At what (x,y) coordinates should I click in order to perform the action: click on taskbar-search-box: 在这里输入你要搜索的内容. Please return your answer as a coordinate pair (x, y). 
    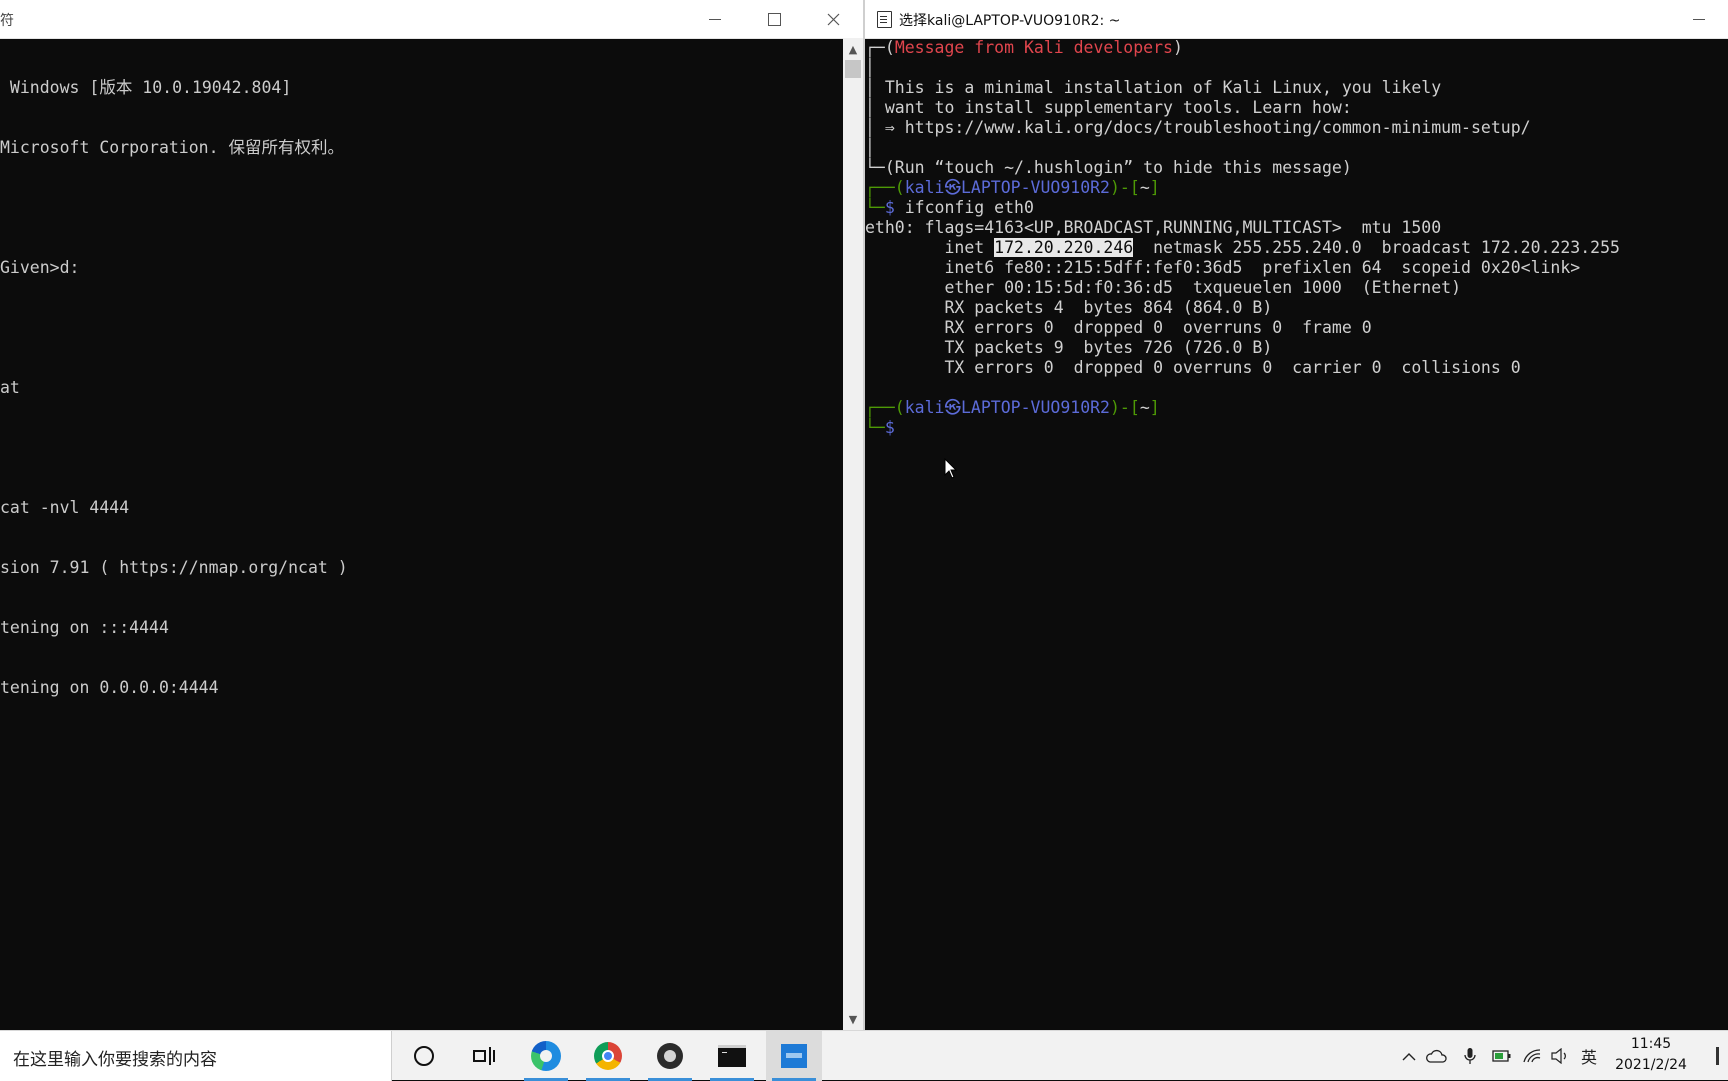
    Looking at the image, I should click on (196, 1056).